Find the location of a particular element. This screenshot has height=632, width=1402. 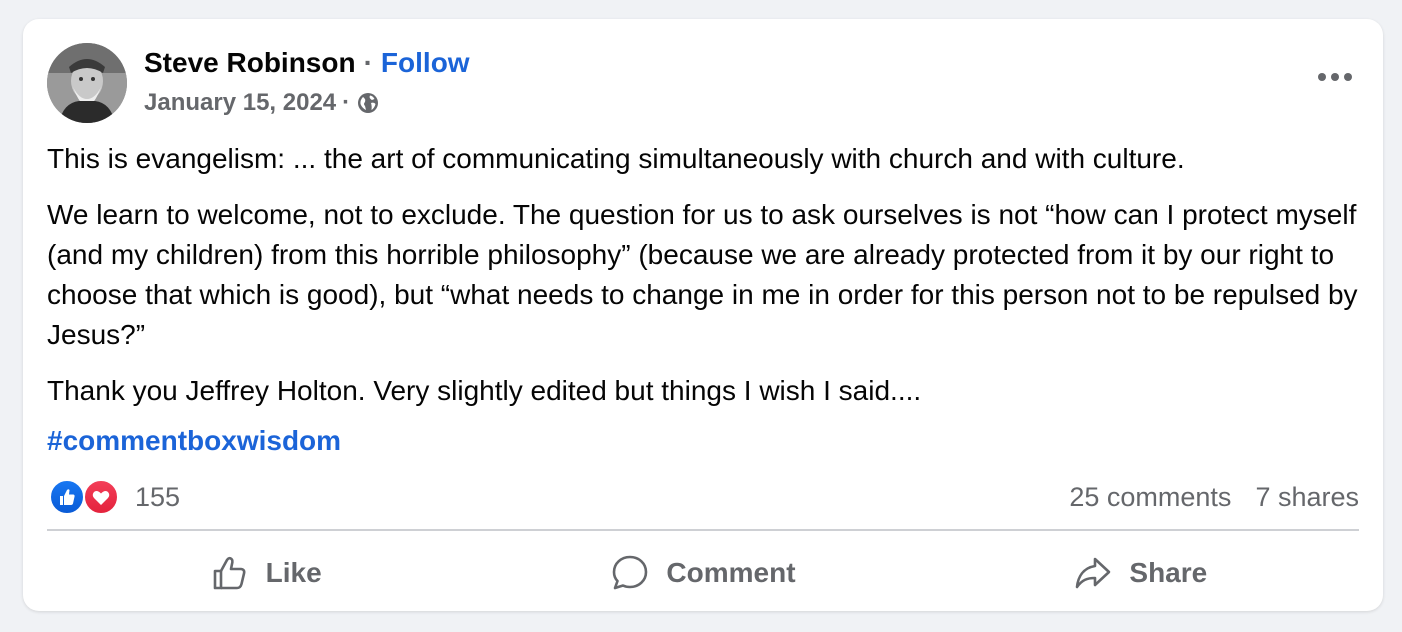

author-line: Steve Robinson · Follow is located at coordinates (307, 63).